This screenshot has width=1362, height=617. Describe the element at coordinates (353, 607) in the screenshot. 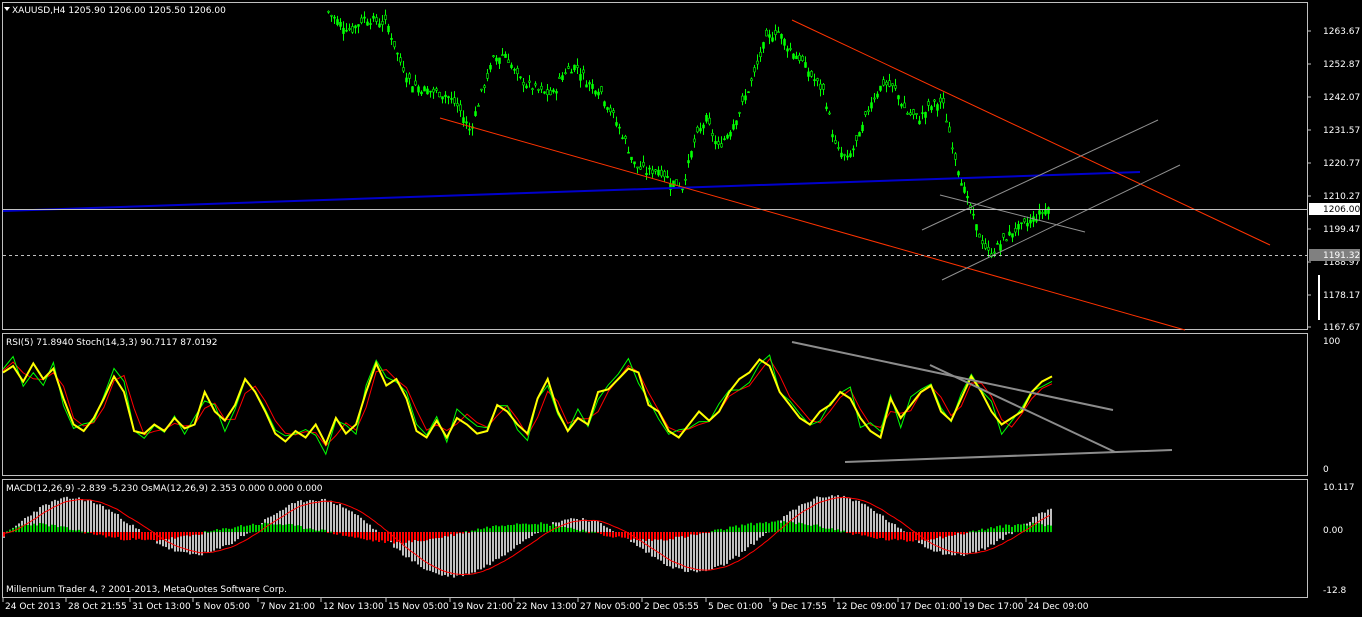

I see `time-axis-label: 12 Nov 13:00` at that location.